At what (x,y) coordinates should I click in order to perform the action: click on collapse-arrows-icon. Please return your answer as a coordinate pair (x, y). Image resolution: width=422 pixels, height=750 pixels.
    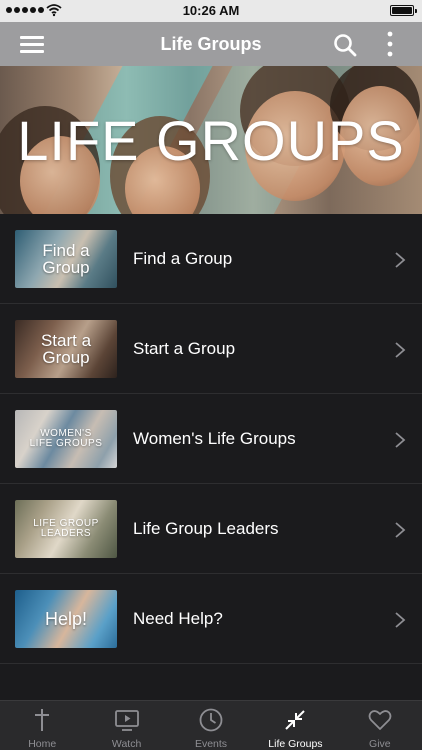
    Looking at the image, I should click on (295, 720).